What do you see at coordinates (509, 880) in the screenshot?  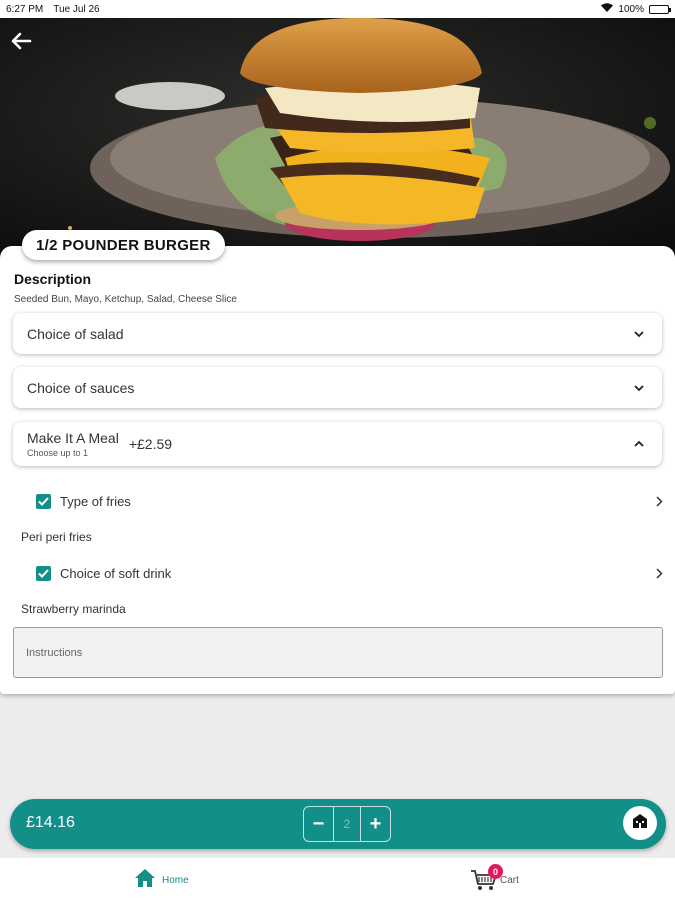 I see `nav-cart-label: Cart` at bounding box center [509, 880].